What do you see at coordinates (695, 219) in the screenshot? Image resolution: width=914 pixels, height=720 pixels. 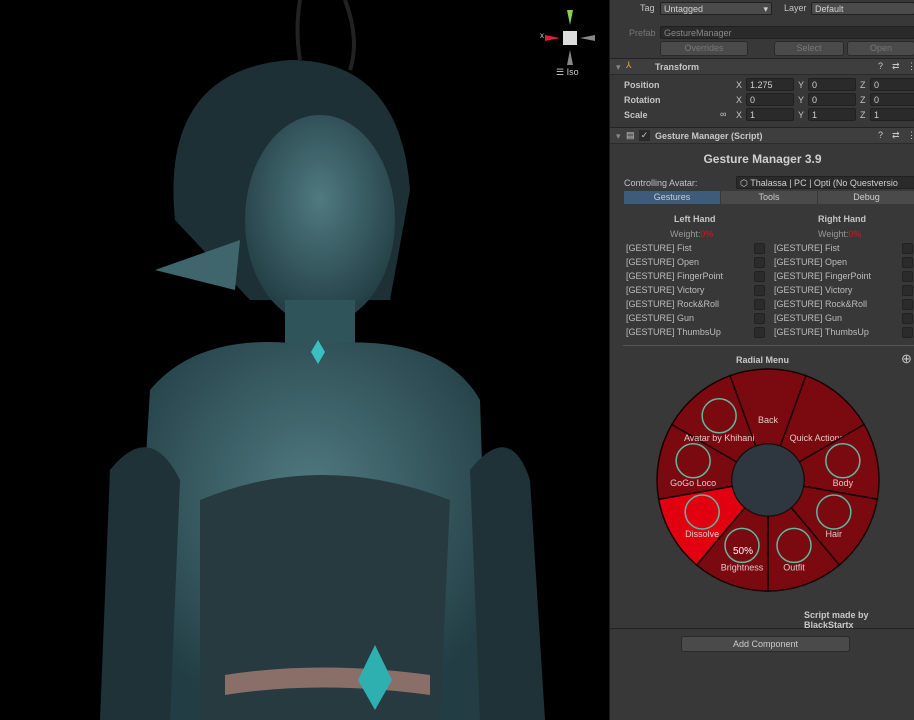 I see `left-hand-label: Left Hand` at bounding box center [695, 219].